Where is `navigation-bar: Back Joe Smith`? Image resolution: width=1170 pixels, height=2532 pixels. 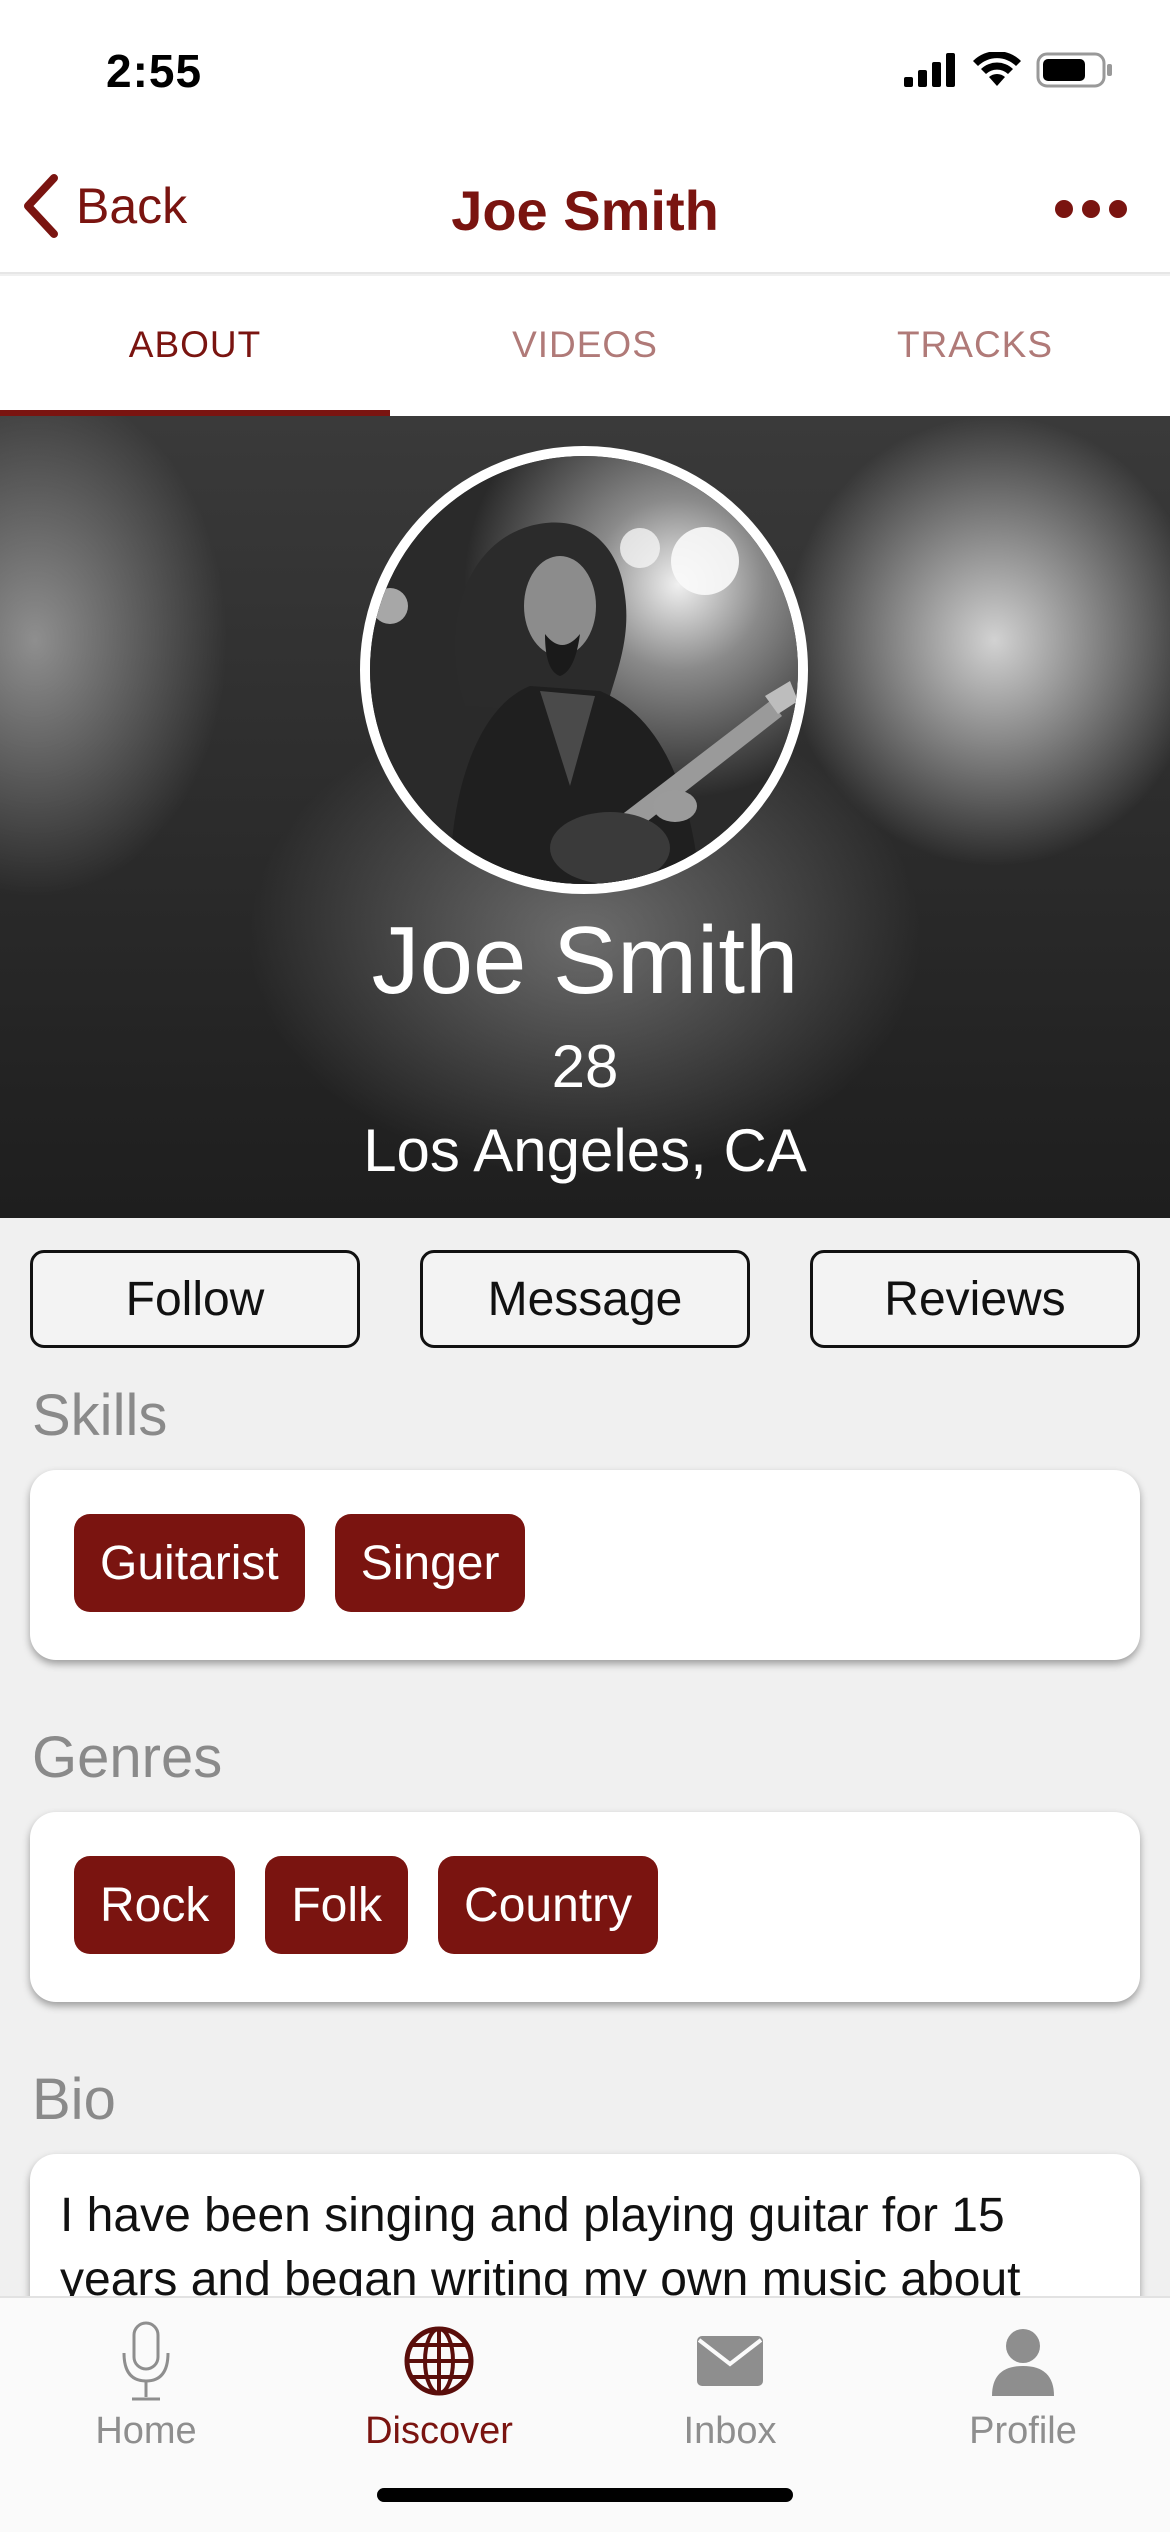 navigation-bar: Back Joe Smith is located at coordinates (585, 212).